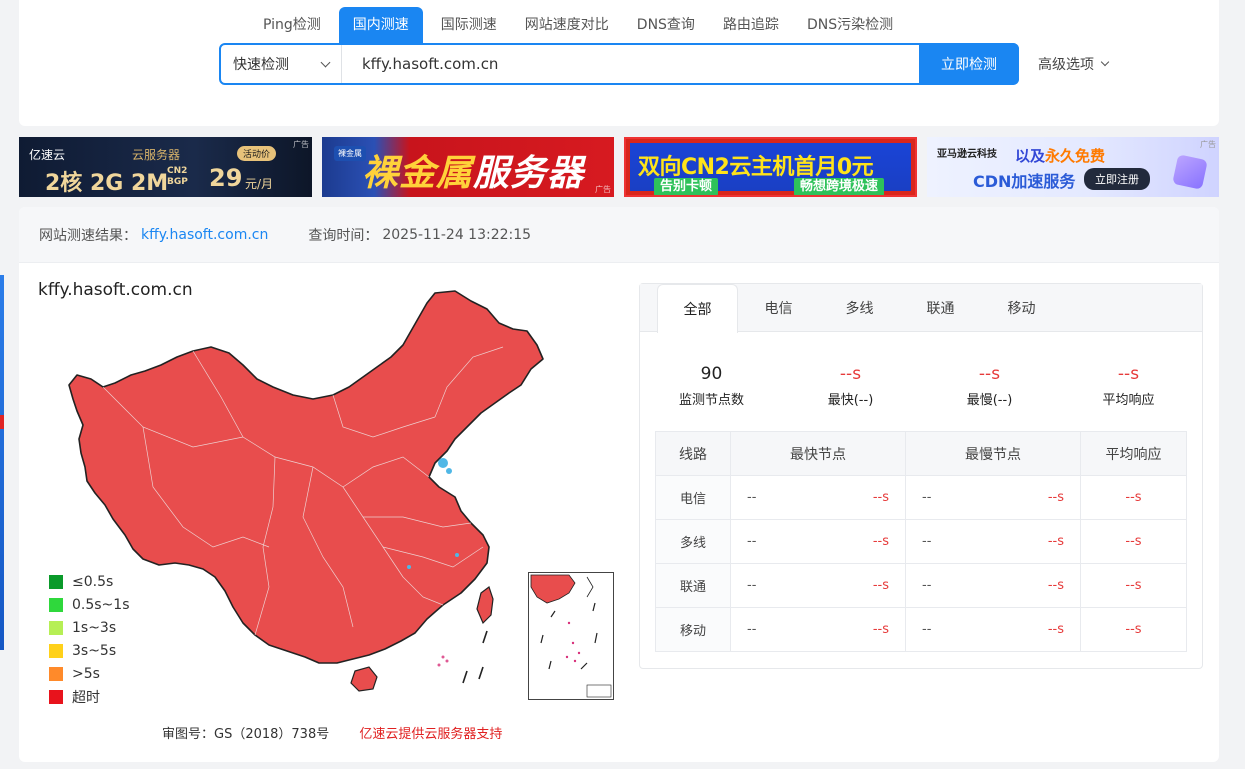 This screenshot has width=1245, height=769. What do you see at coordinates (693, 453) in the screenshot?
I see `col-header-line: 线路` at bounding box center [693, 453].